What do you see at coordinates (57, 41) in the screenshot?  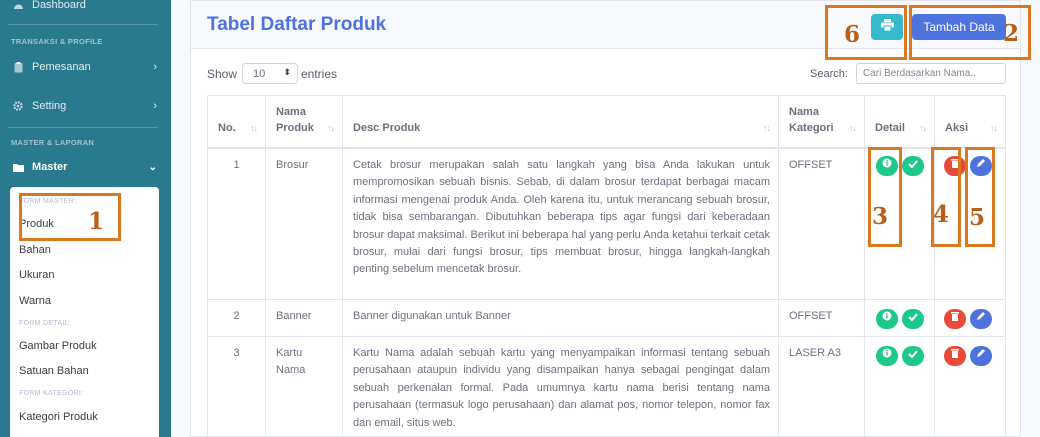 I see `sidebar-heading-transaksi: TRANSAKSI & PROFILE` at bounding box center [57, 41].